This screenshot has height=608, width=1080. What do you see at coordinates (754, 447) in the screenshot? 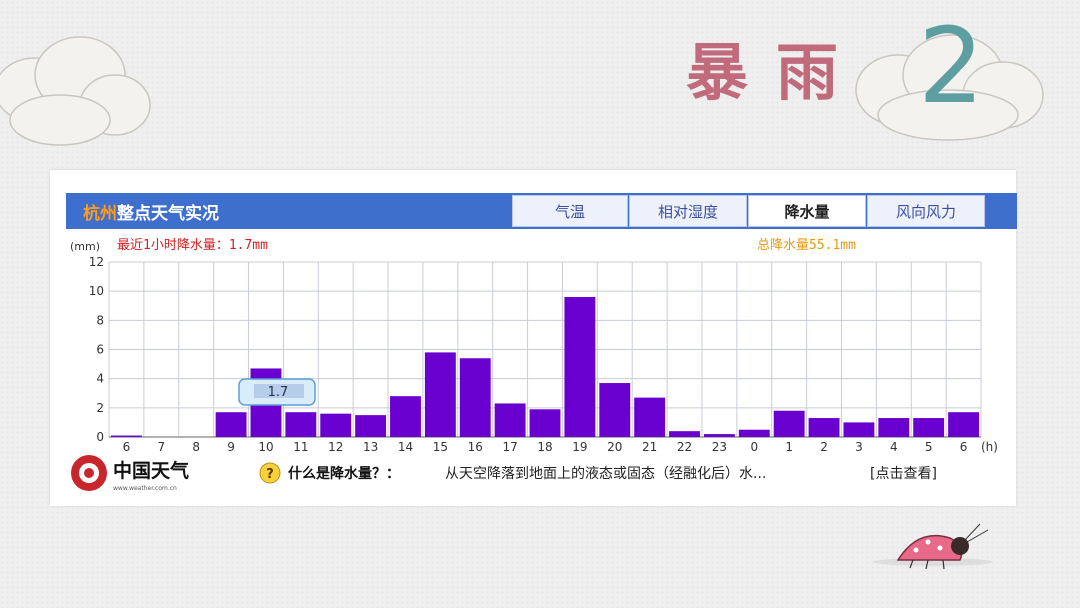
I see `x-tick-label: 0` at bounding box center [754, 447].